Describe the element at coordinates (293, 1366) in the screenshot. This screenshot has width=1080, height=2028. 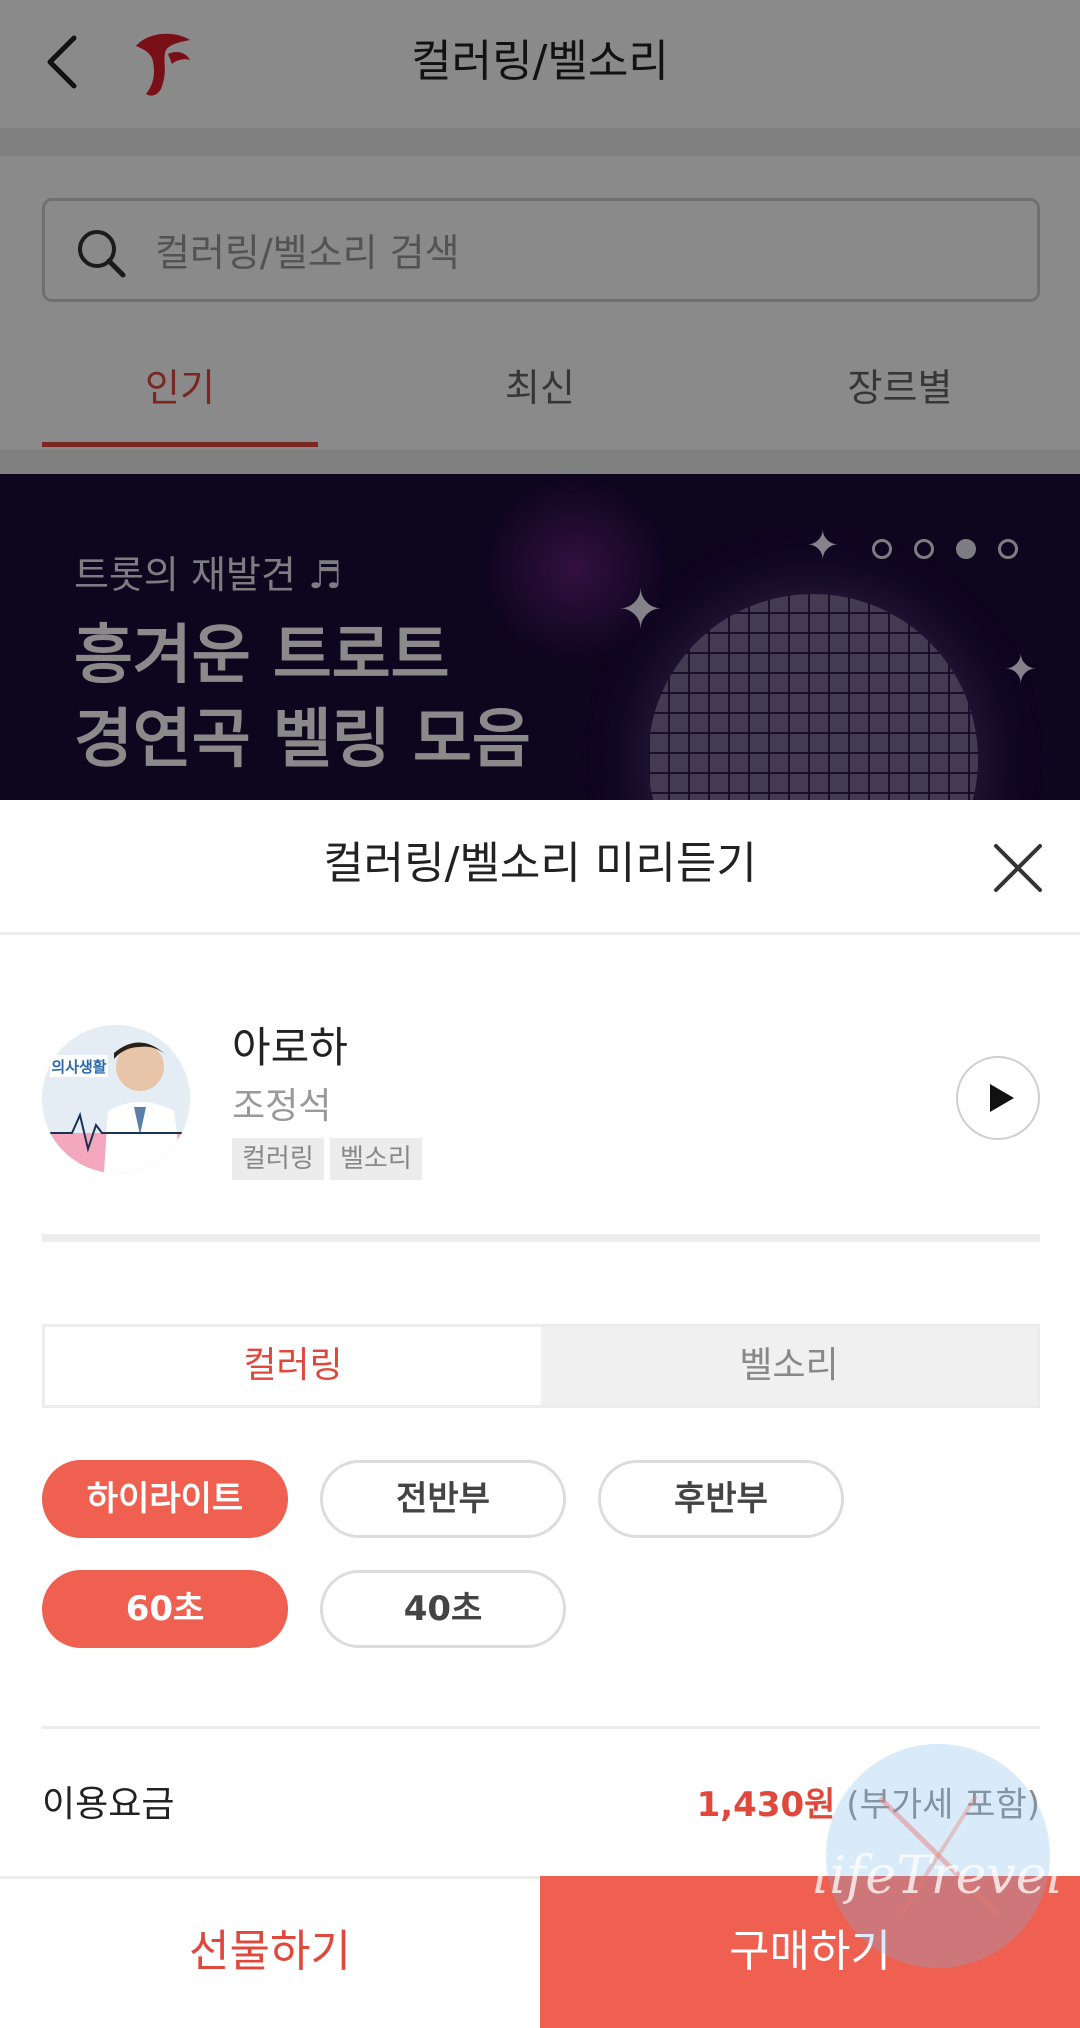
I see `segment-coloring: 컬러링` at that location.